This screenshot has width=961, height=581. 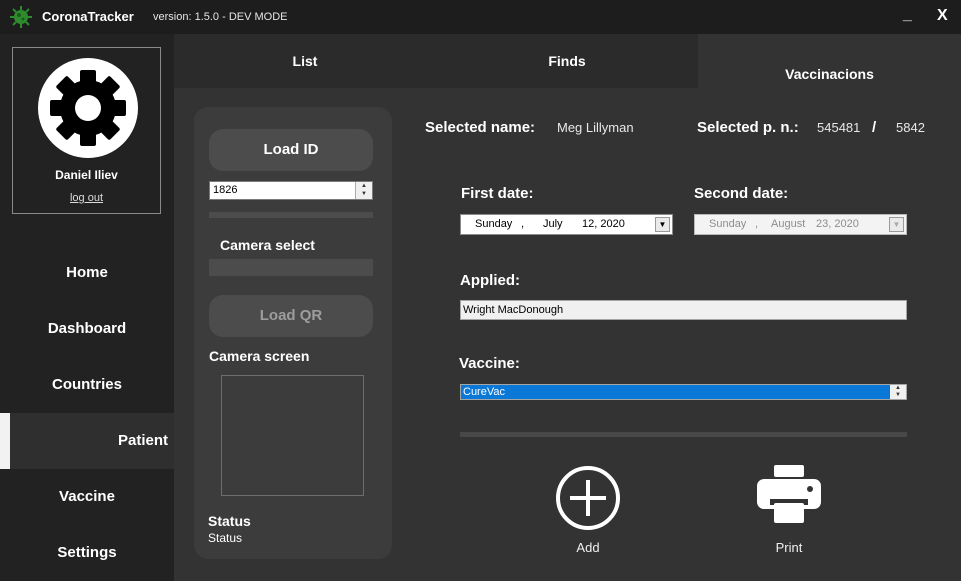 I want to click on avatar, so click(x=88, y=108).